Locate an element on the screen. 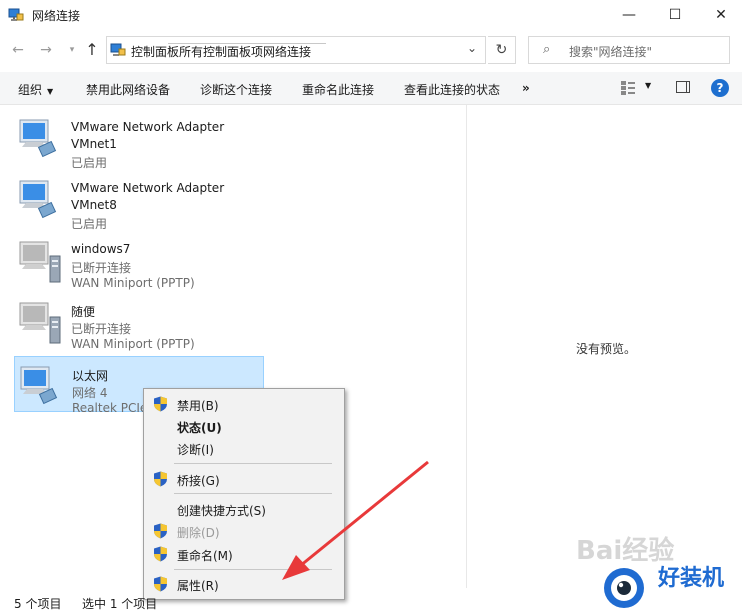 The height and width of the screenshot is (614, 742). forward-arrow-icon: → is located at coordinates (46, 50).